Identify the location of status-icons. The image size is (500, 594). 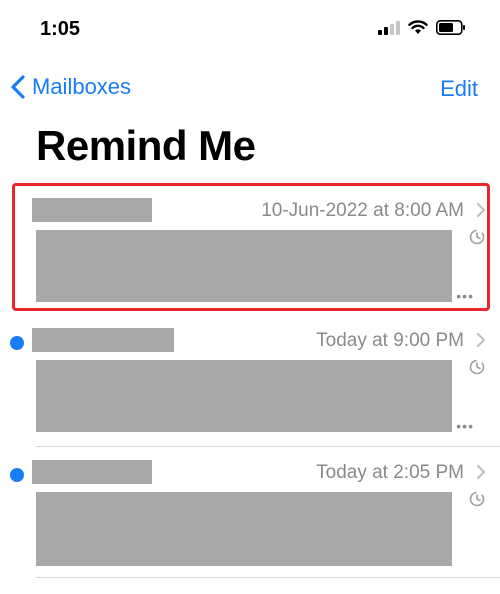
(422, 27).